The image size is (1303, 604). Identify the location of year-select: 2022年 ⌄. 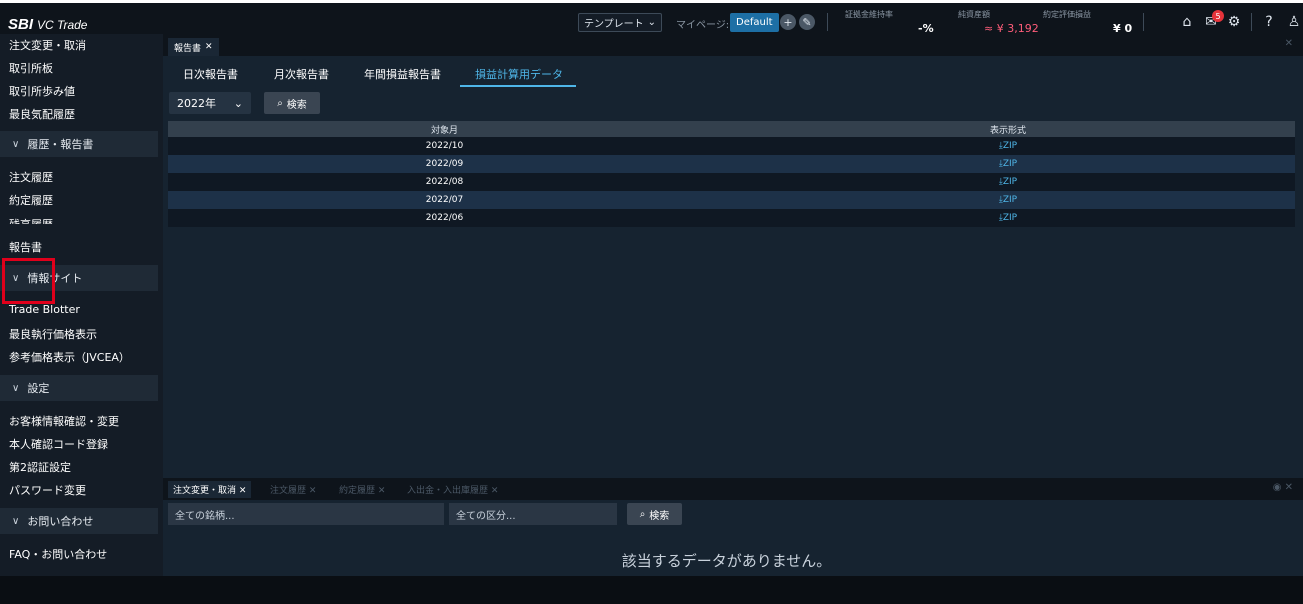
(210, 103).